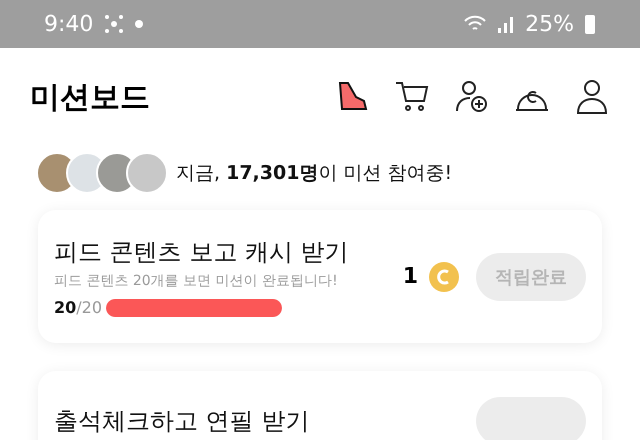 This screenshot has width=640, height=440. What do you see at coordinates (506, 24) in the screenshot?
I see `signal-icon` at bounding box center [506, 24].